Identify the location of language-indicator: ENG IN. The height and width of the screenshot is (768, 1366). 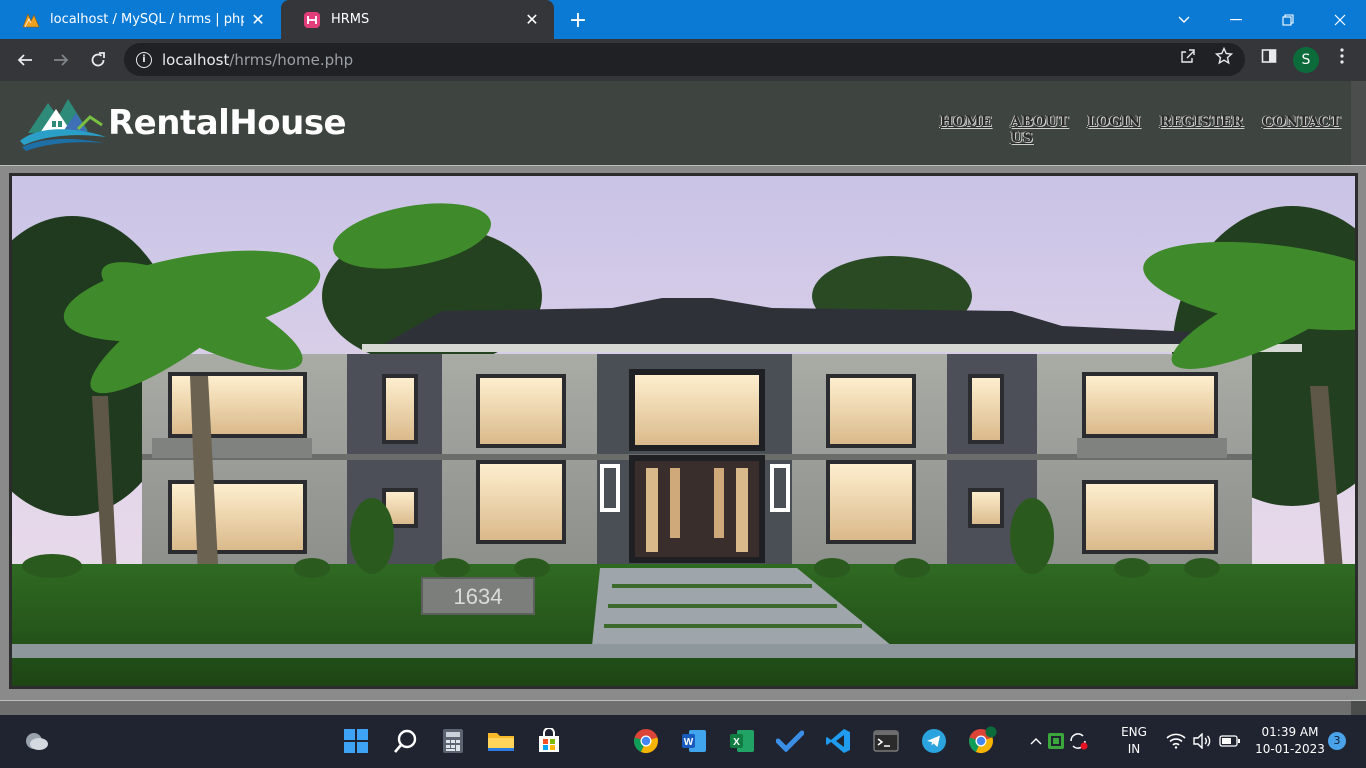
(1134, 740).